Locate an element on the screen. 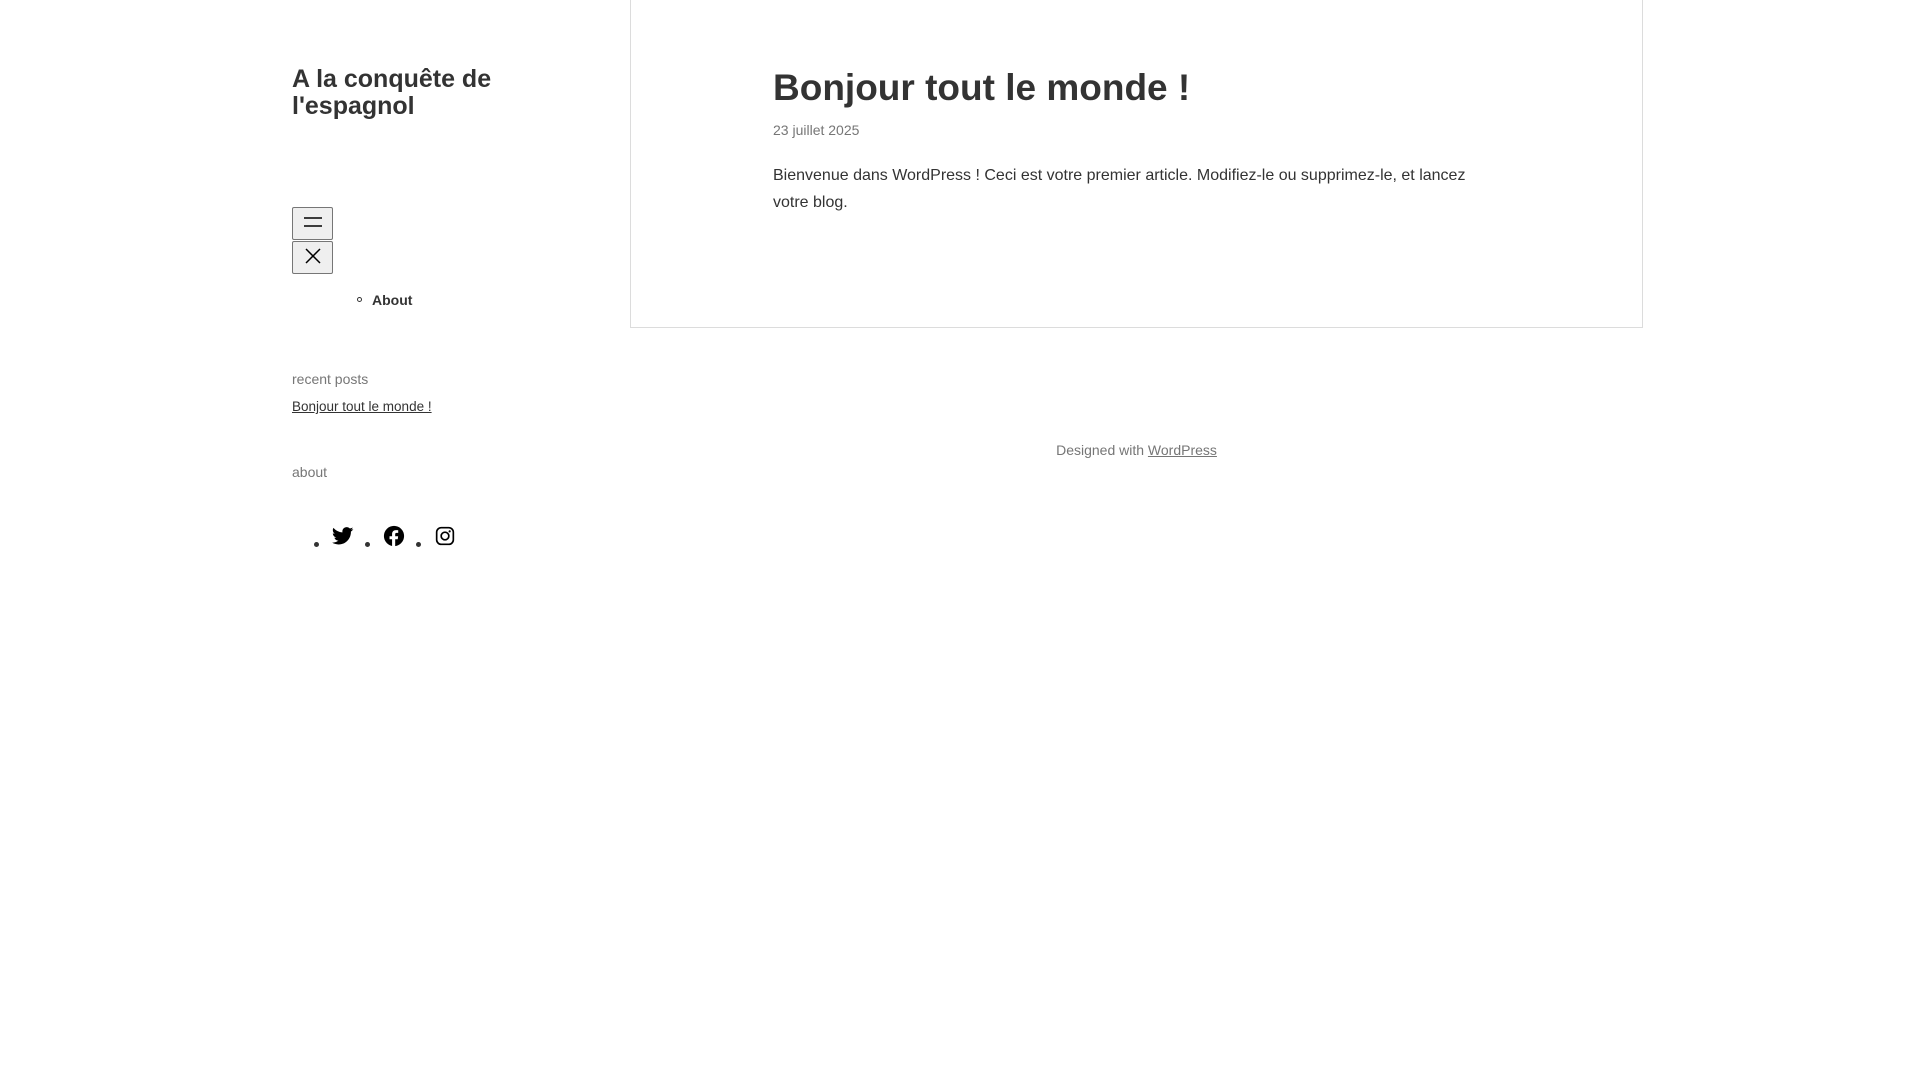 This screenshot has height=1080, width=1920. site-title: A la conquête de l'espagnol is located at coordinates (422, 93).